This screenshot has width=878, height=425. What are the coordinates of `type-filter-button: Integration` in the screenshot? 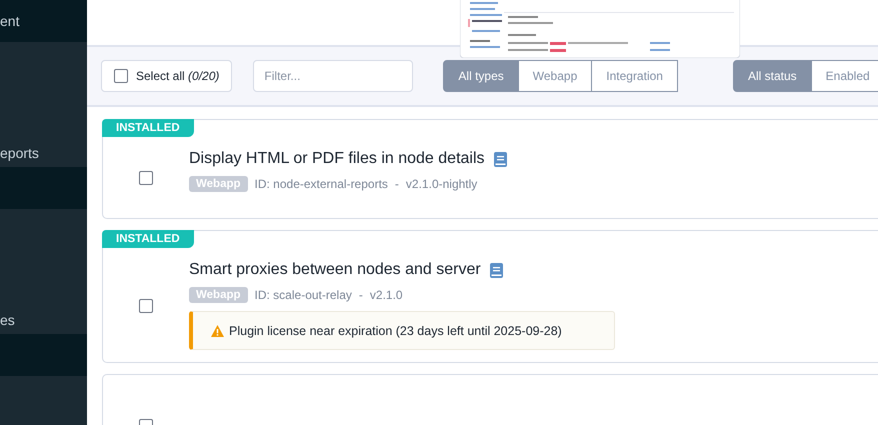 It's located at (634, 76).